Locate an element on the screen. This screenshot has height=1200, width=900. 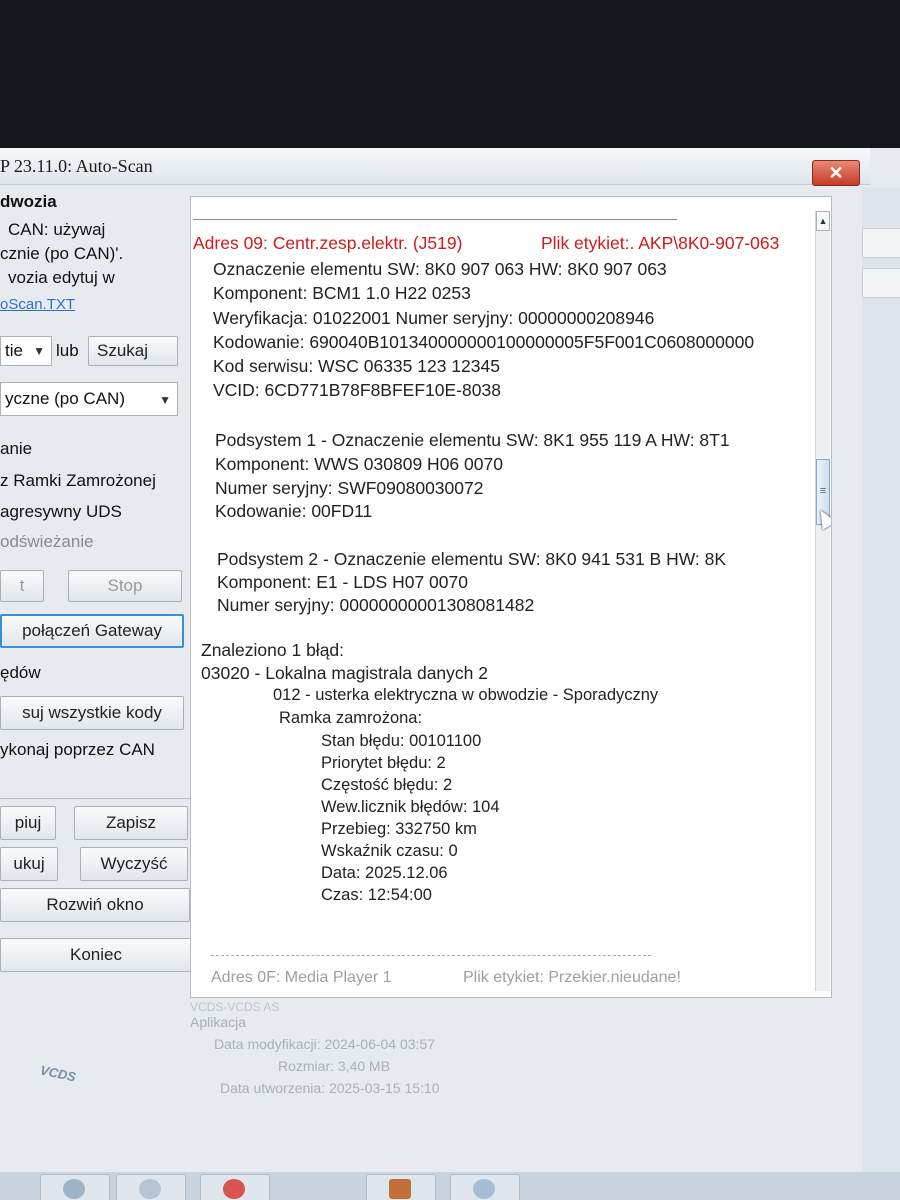
freeze-frame-status: Stan błędu: 00101100 is located at coordinates (401, 741).